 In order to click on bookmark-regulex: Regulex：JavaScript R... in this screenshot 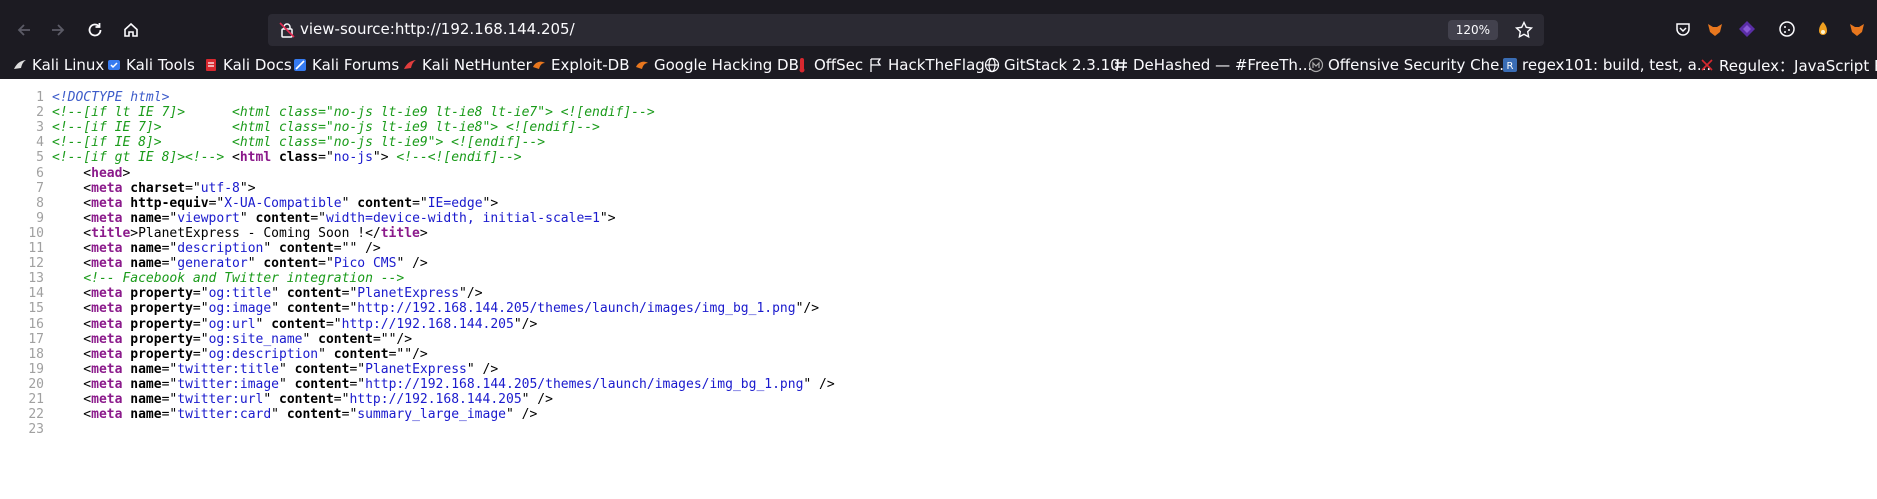, I will do `click(1788, 65)`.